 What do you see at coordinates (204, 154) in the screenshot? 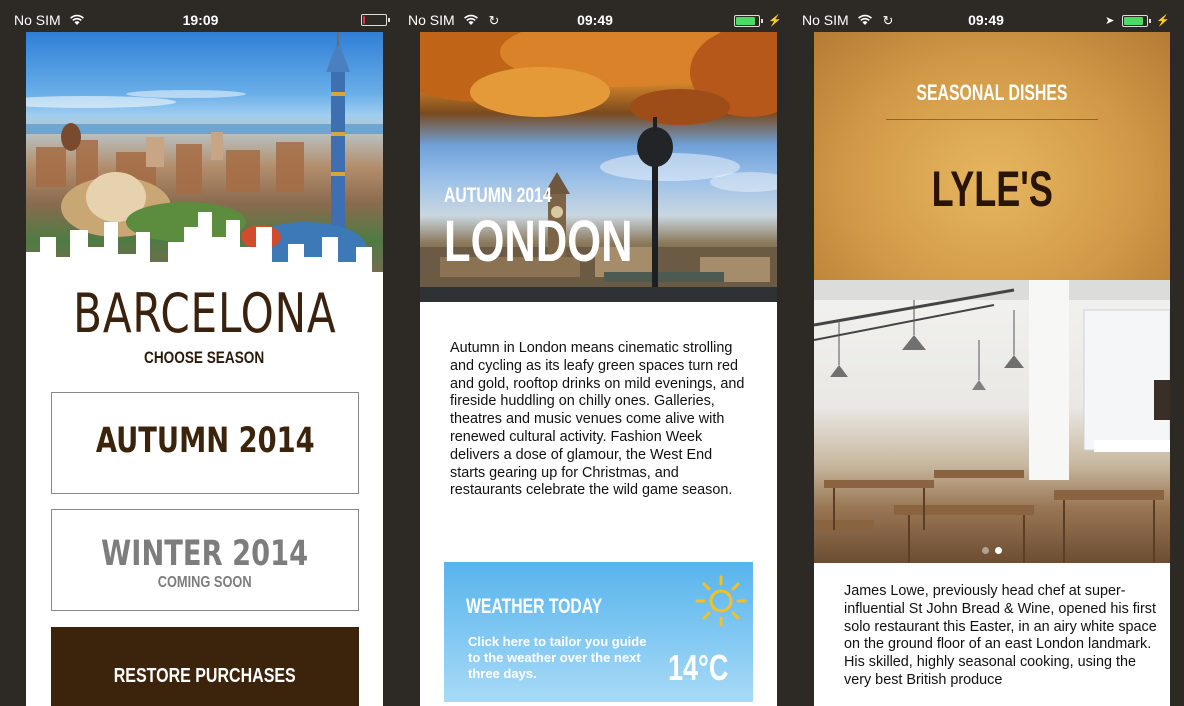
I see `barcelona-hero-image` at bounding box center [204, 154].